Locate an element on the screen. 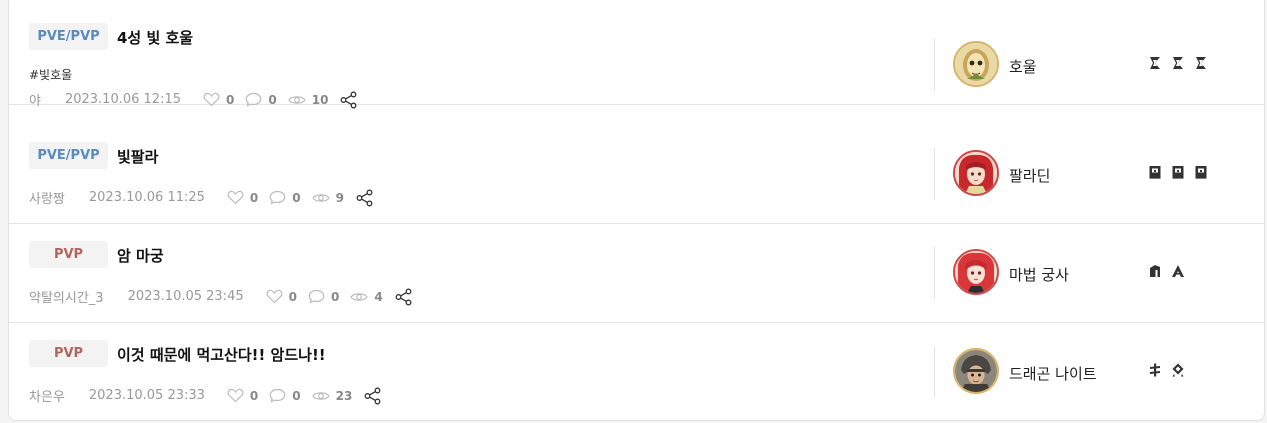 This screenshot has width=1267, height=423. rune-arrow-icon is located at coordinates (1178, 271).